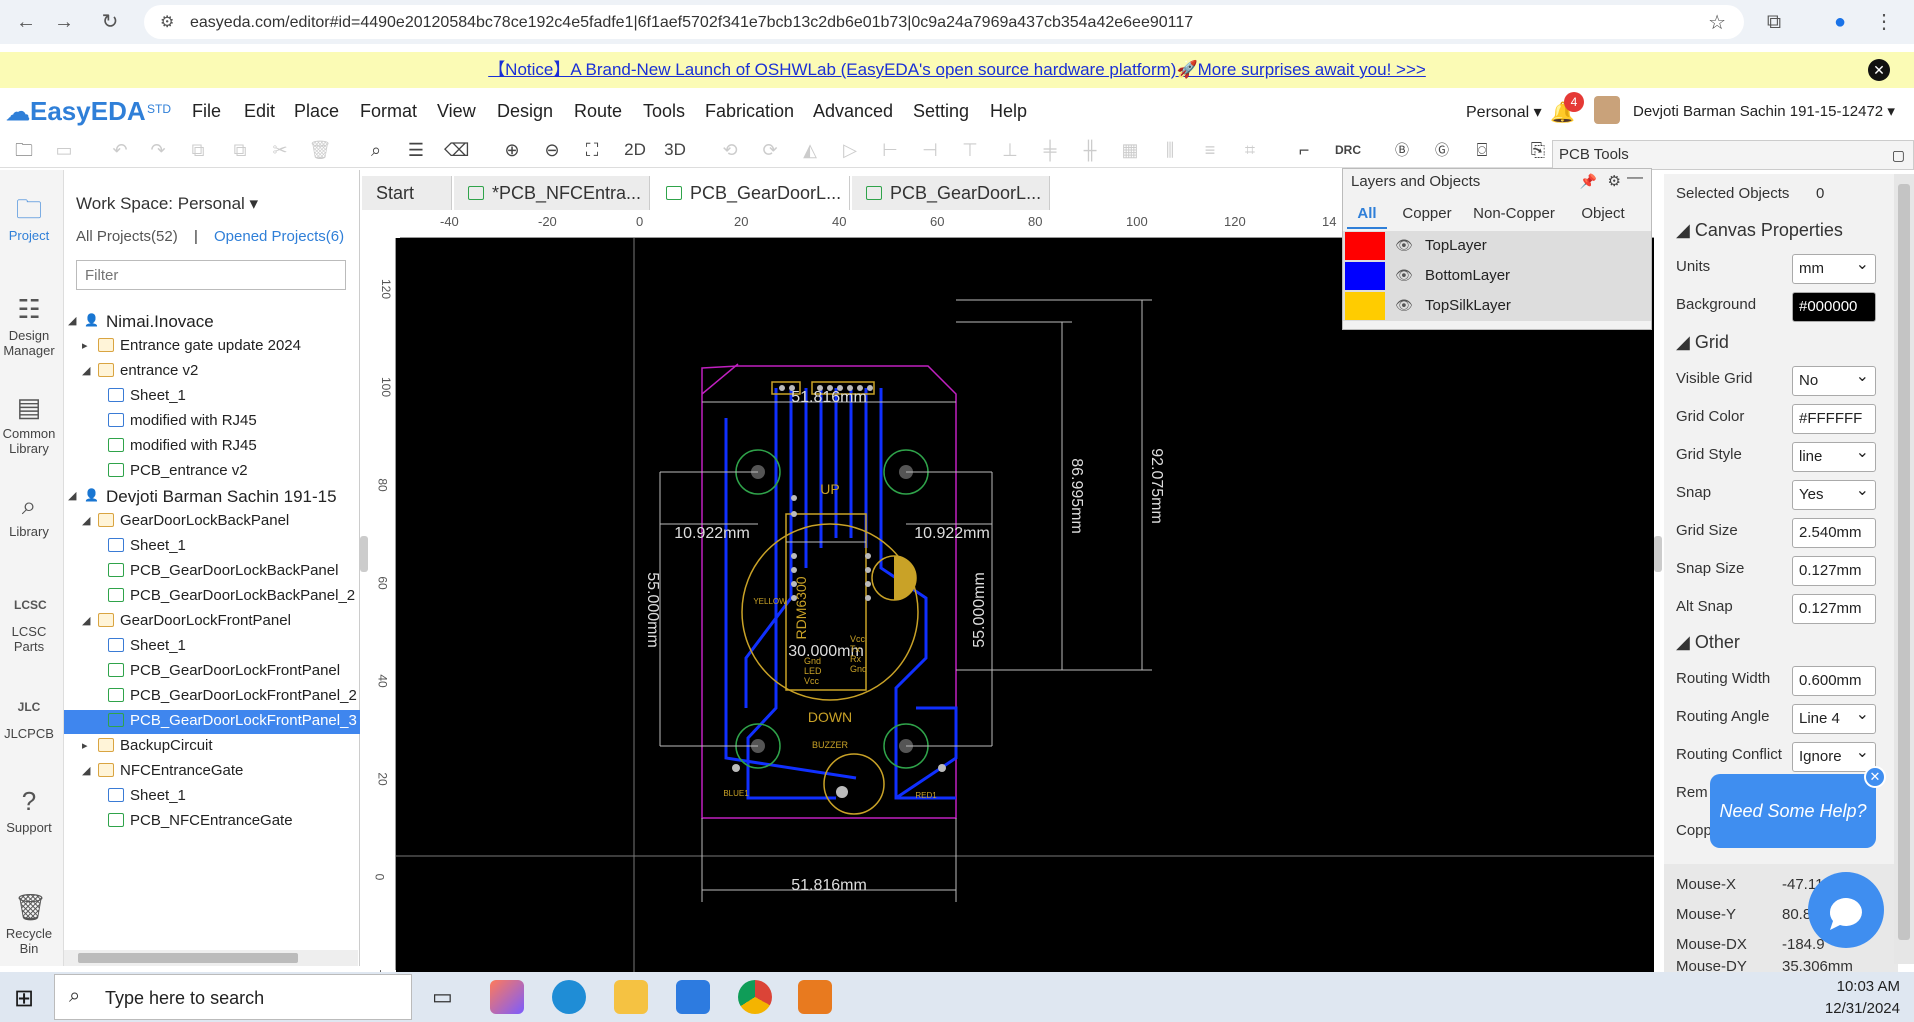 The height and width of the screenshot is (1022, 1914). I want to click on tree-folder: ◢ NFCEntranceGate, so click(212, 772).